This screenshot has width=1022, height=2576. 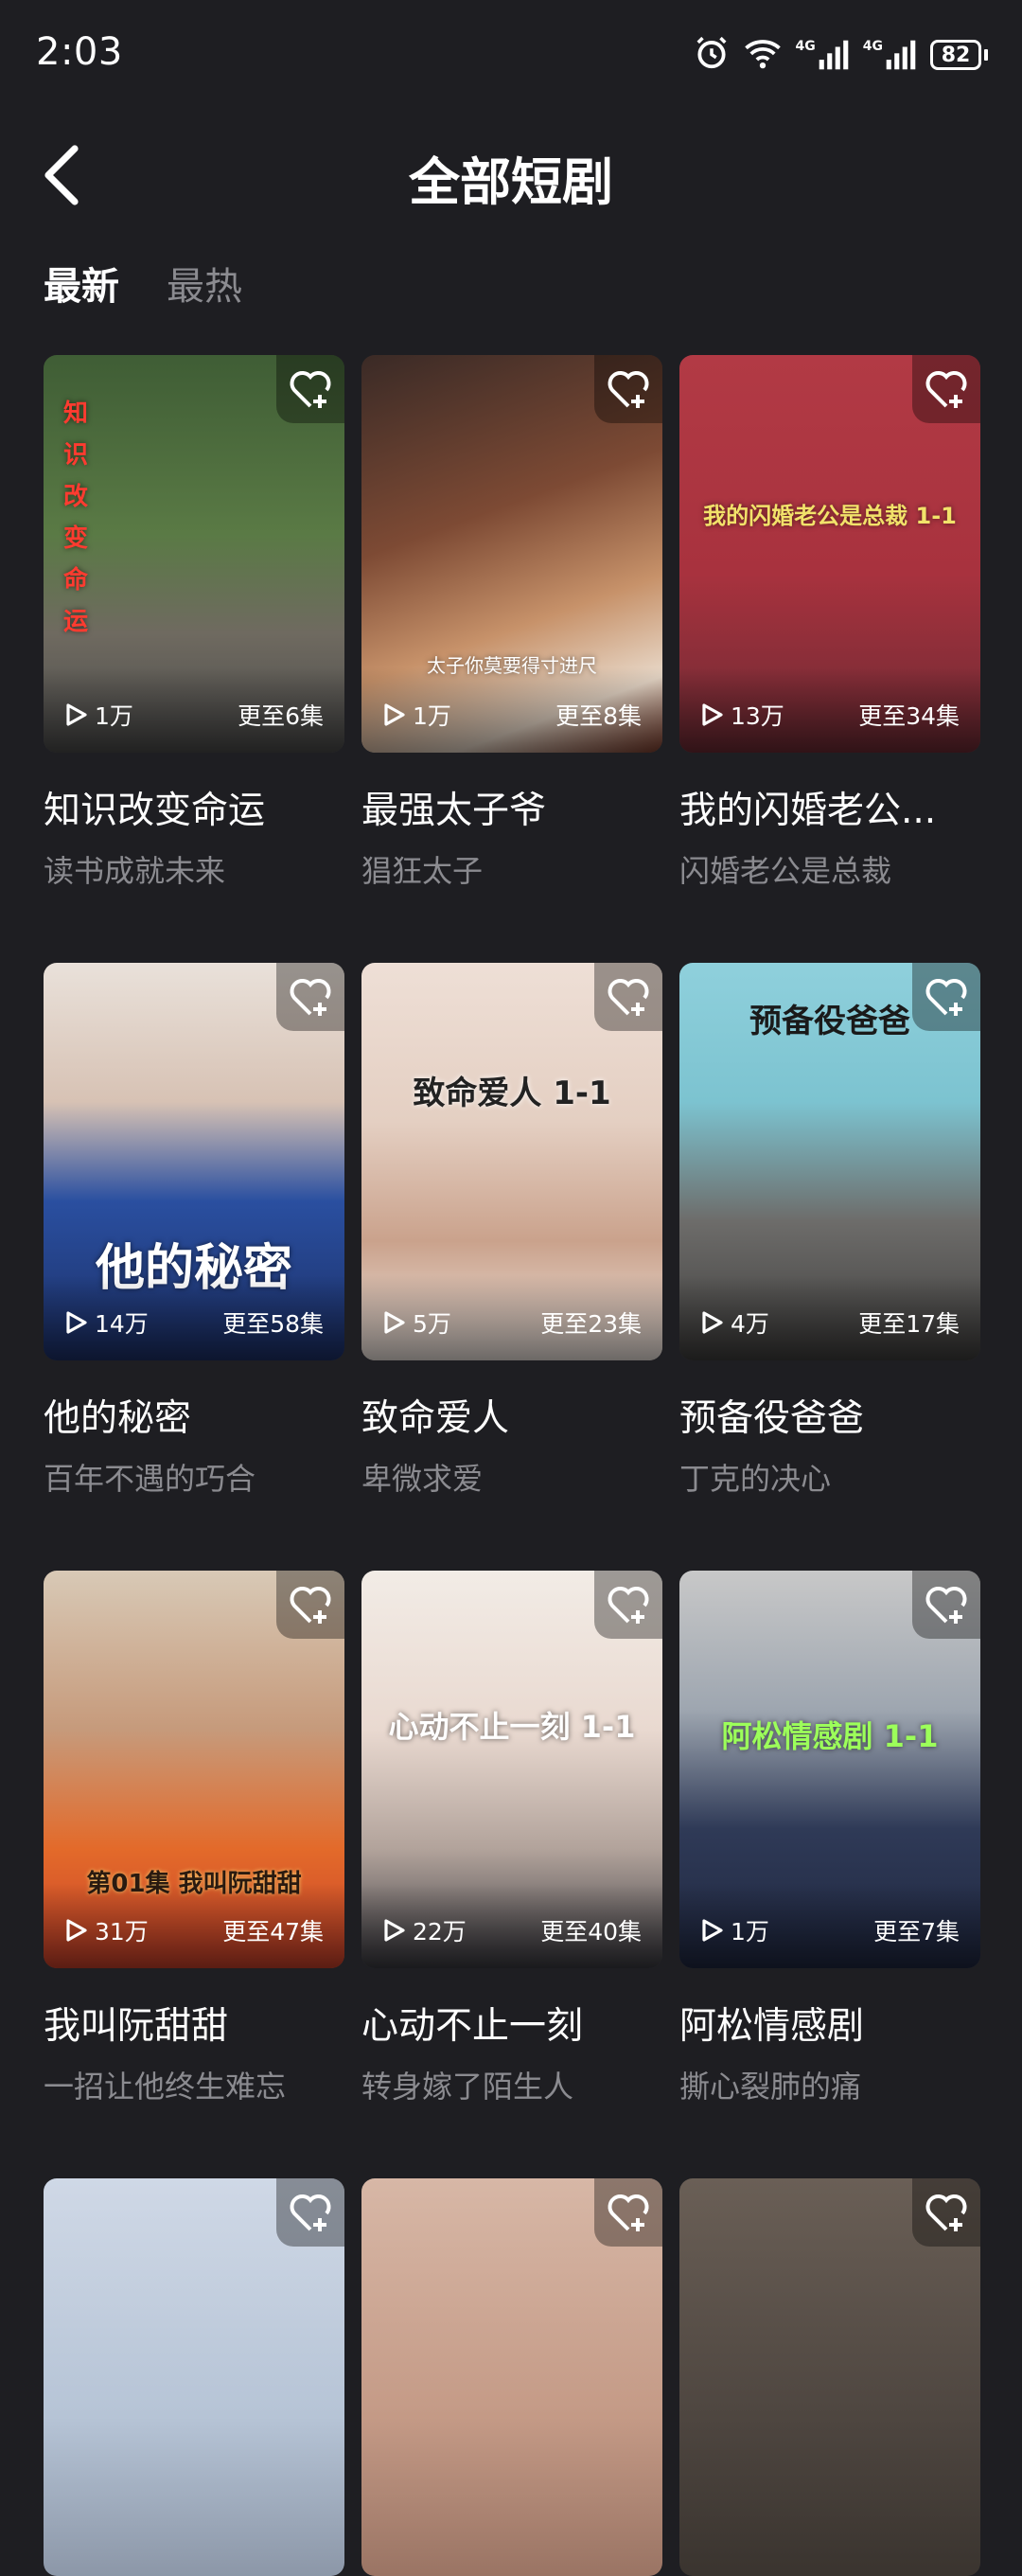 What do you see at coordinates (75, 518) in the screenshot?
I see `thumbnail-caption: 知识改变命运` at bounding box center [75, 518].